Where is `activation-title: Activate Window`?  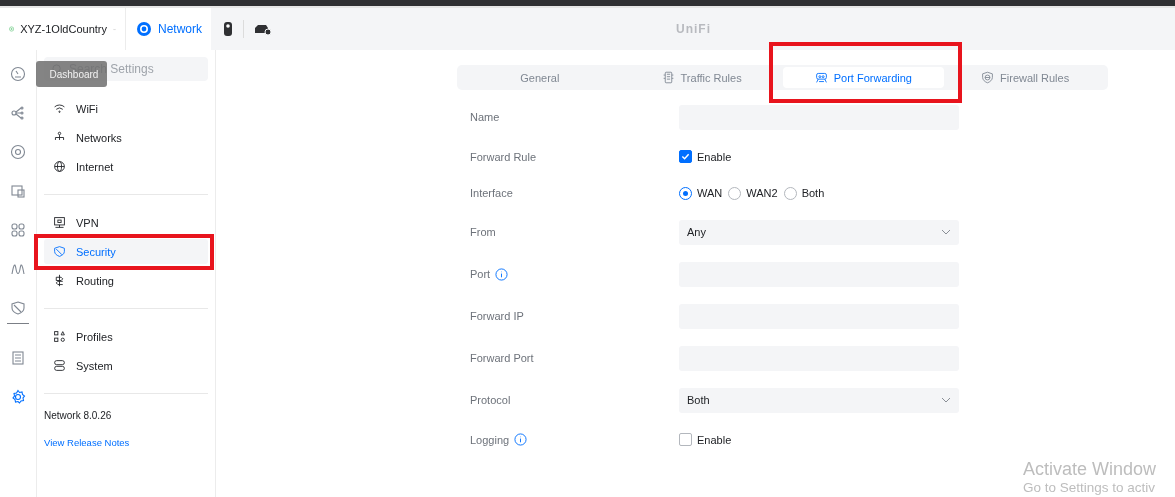 activation-title: Activate Window is located at coordinates (1090, 469).